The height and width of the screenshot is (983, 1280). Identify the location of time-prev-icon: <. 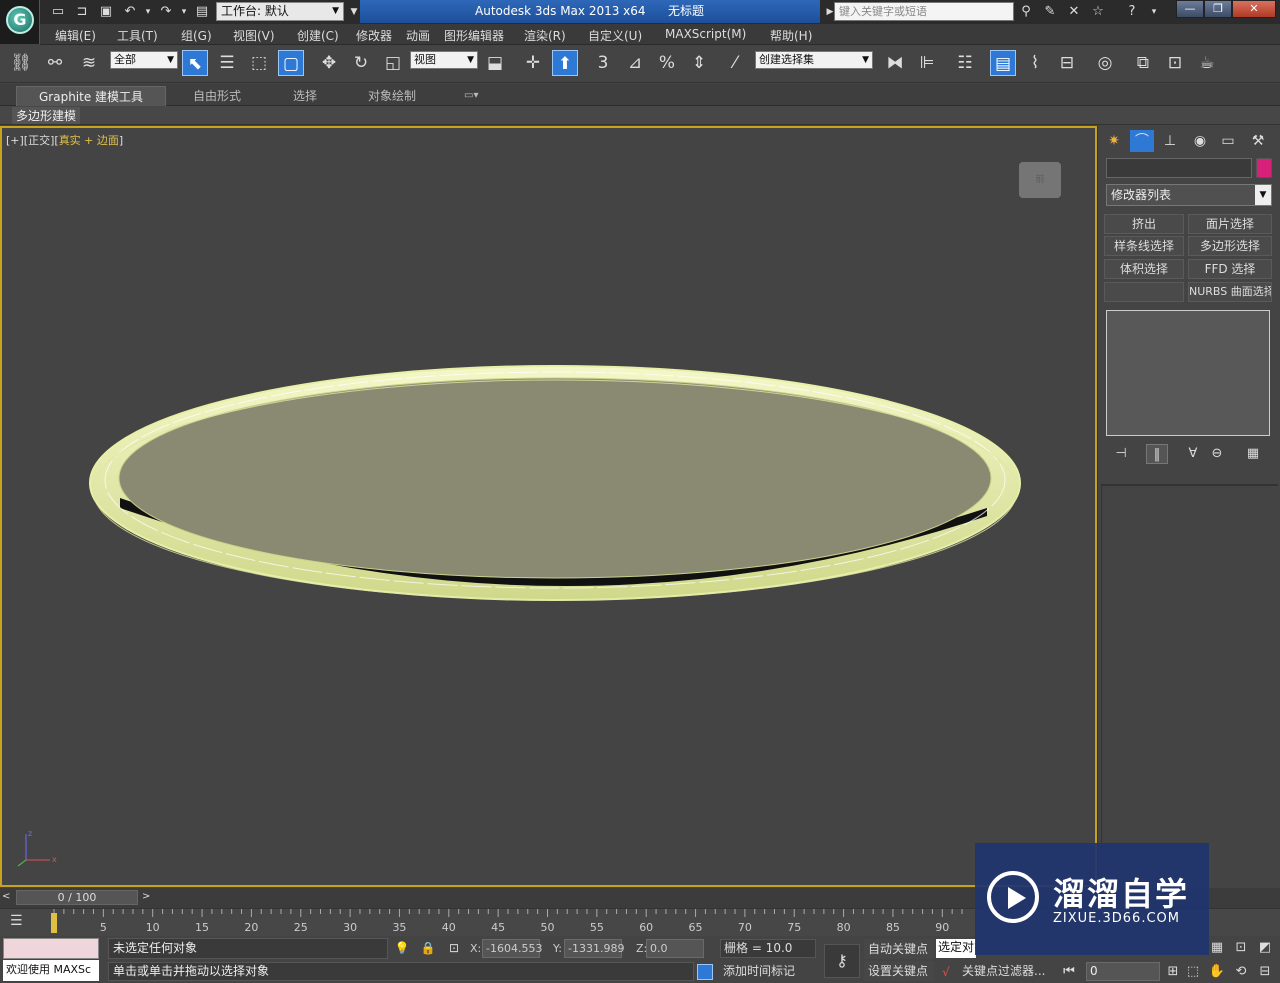
(8, 897).